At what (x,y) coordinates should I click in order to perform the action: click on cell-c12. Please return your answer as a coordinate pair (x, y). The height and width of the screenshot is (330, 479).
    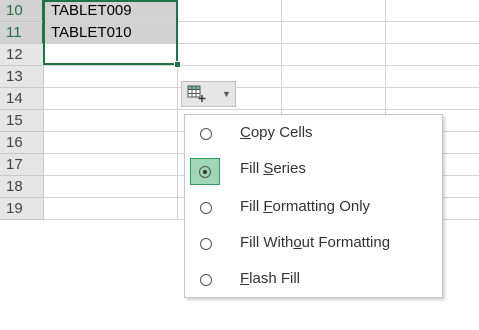
    Looking at the image, I should click on (334, 55).